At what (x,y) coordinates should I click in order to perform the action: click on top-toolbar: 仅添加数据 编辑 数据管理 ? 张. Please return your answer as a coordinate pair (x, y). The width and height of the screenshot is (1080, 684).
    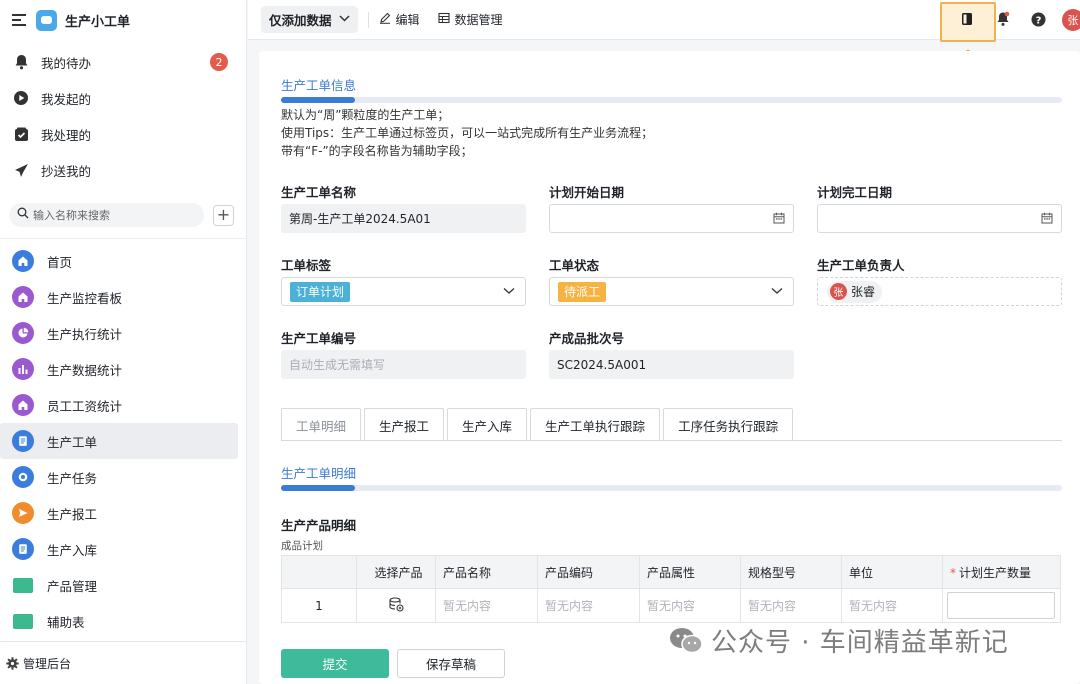
    Looking at the image, I should click on (664, 58).